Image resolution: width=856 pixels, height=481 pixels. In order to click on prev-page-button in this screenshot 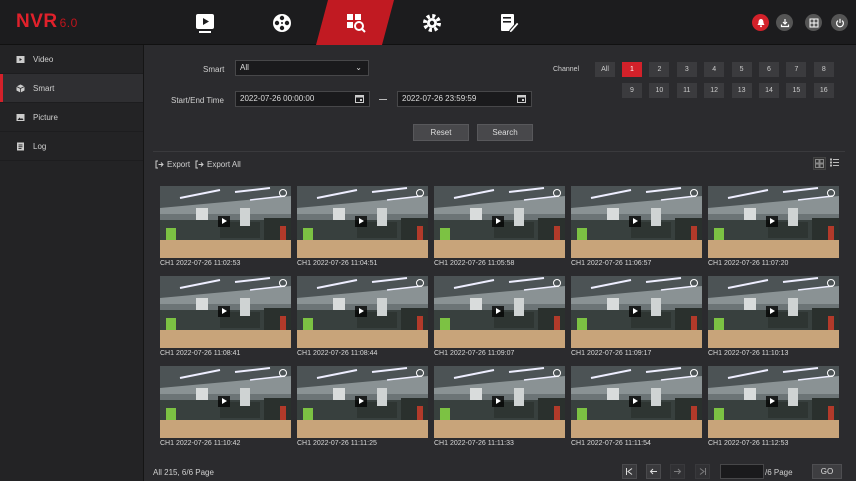, I will do `click(653, 471)`.